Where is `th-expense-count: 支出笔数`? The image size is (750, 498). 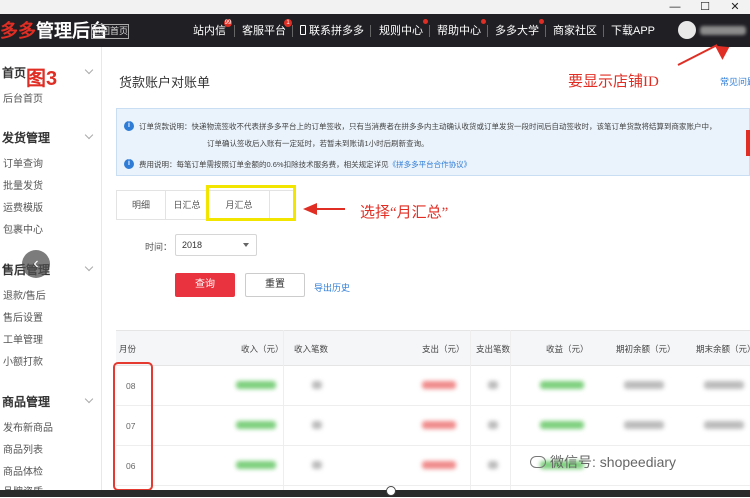
th-expense-count: 支出笔数 is located at coordinates (493, 349).